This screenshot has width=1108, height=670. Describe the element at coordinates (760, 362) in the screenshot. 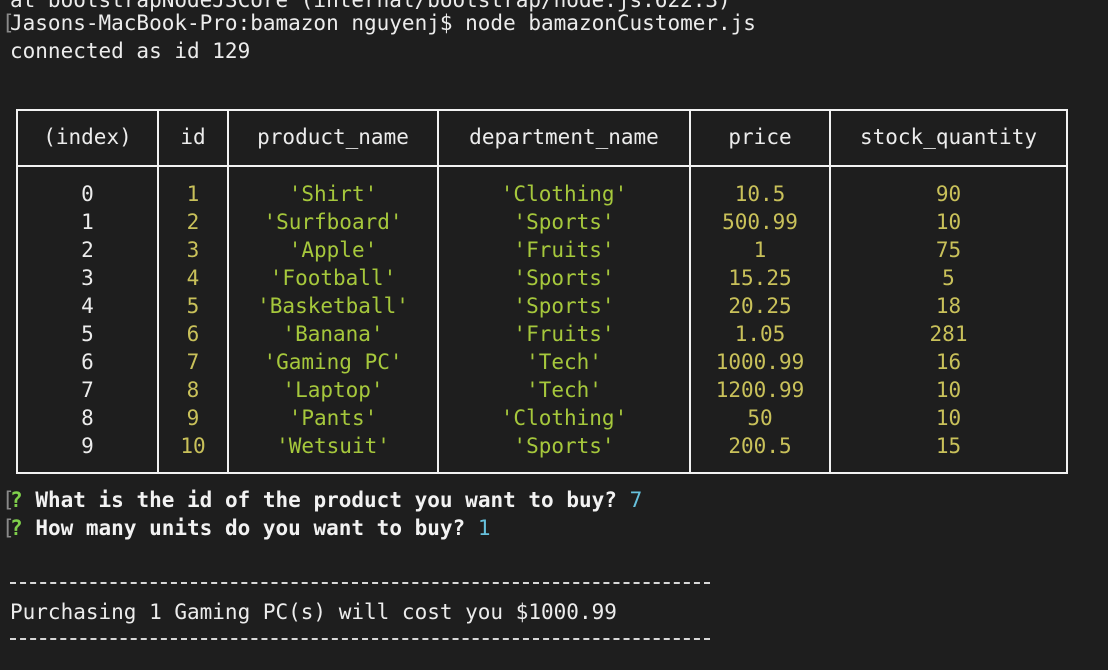

I see `table-cell-price: 1000.99` at that location.